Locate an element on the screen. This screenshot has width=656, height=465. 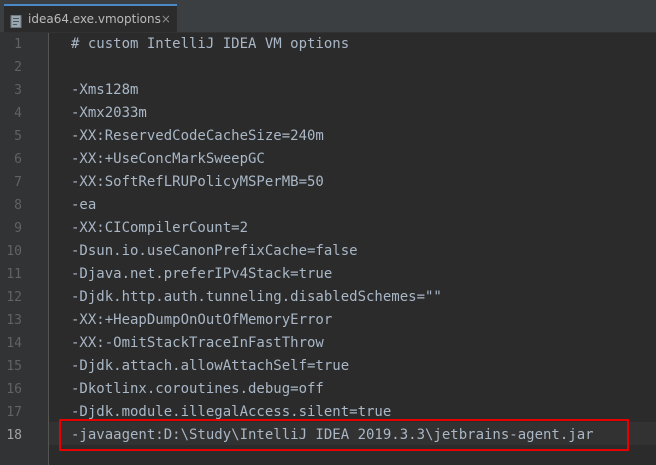
line-number: 3 is located at coordinates (18, 90).